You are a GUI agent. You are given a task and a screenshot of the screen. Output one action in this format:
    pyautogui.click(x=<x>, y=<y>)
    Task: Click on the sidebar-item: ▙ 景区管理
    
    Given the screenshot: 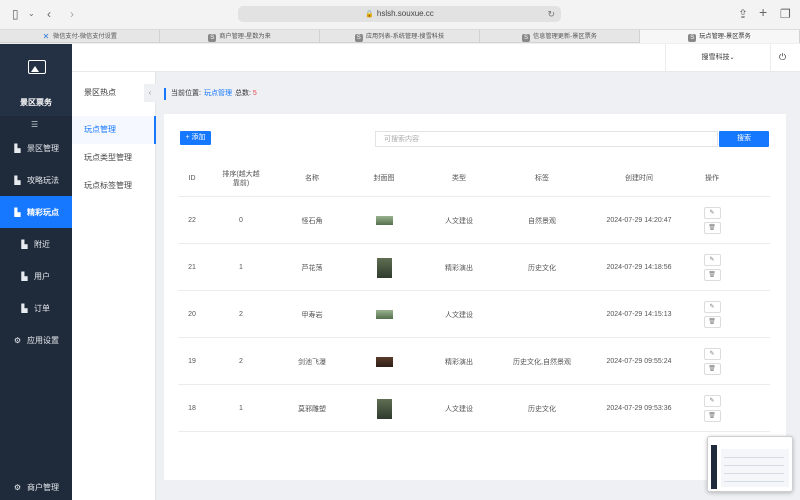 What is the action you would take?
    pyautogui.click(x=36, y=148)
    